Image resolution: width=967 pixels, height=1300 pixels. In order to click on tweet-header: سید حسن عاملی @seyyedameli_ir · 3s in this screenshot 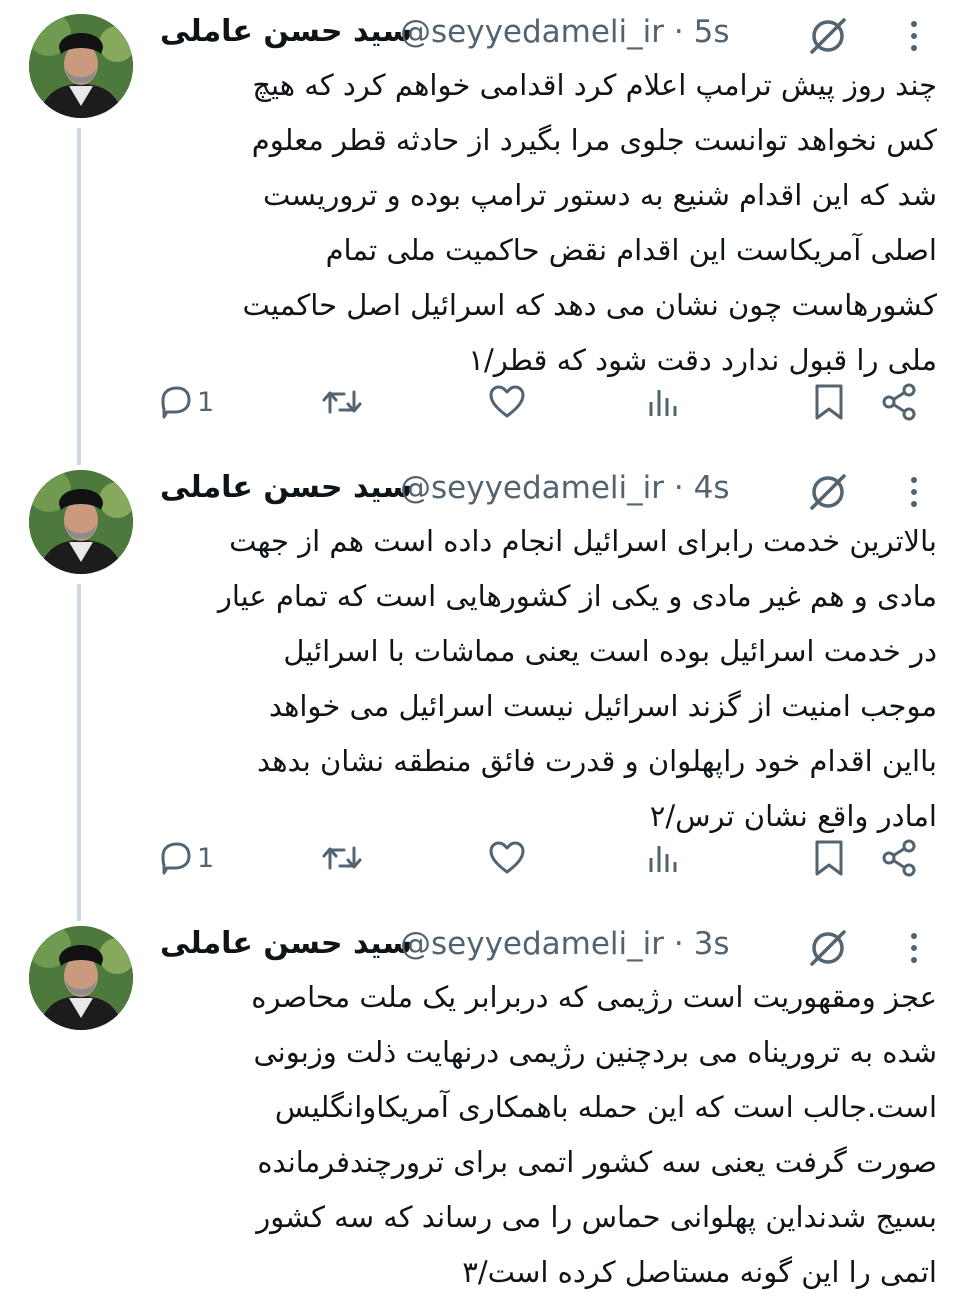, I will do `click(480, 947)`.